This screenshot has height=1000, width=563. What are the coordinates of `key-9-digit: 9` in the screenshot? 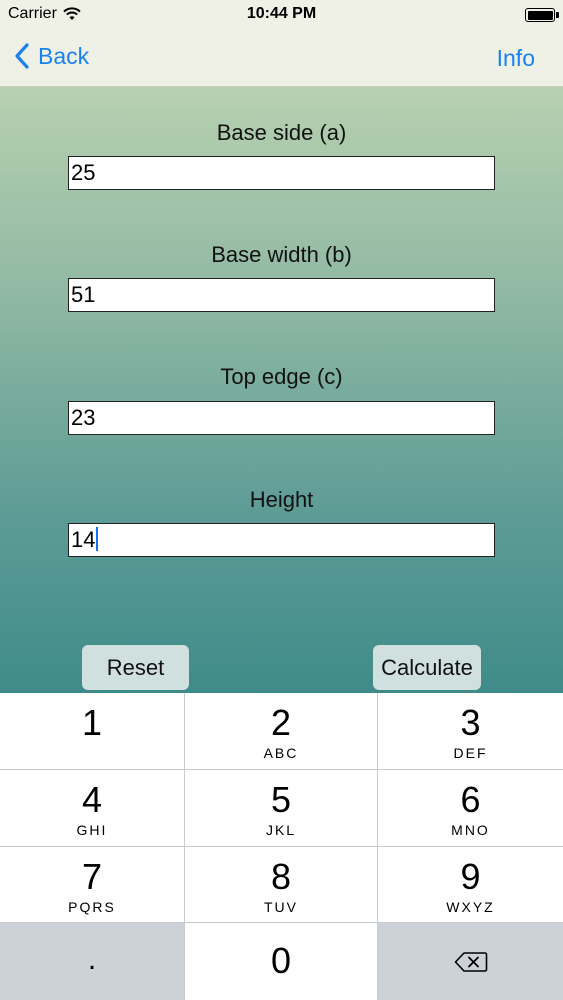 It's located at (470, 876).